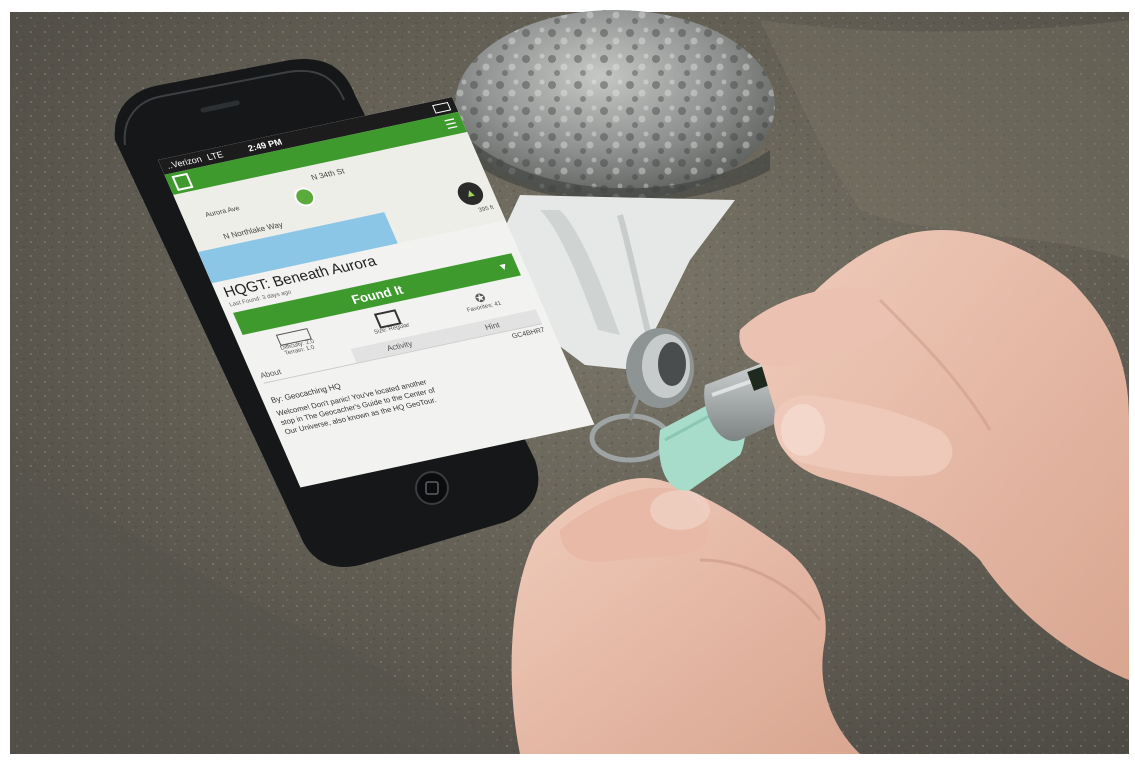 The width and height of the screenshot is (1135, 760). What do you see at coordinates (215, 156) in the screenshot?
I see `network-label: LTE` at bounding box center [215, 156].